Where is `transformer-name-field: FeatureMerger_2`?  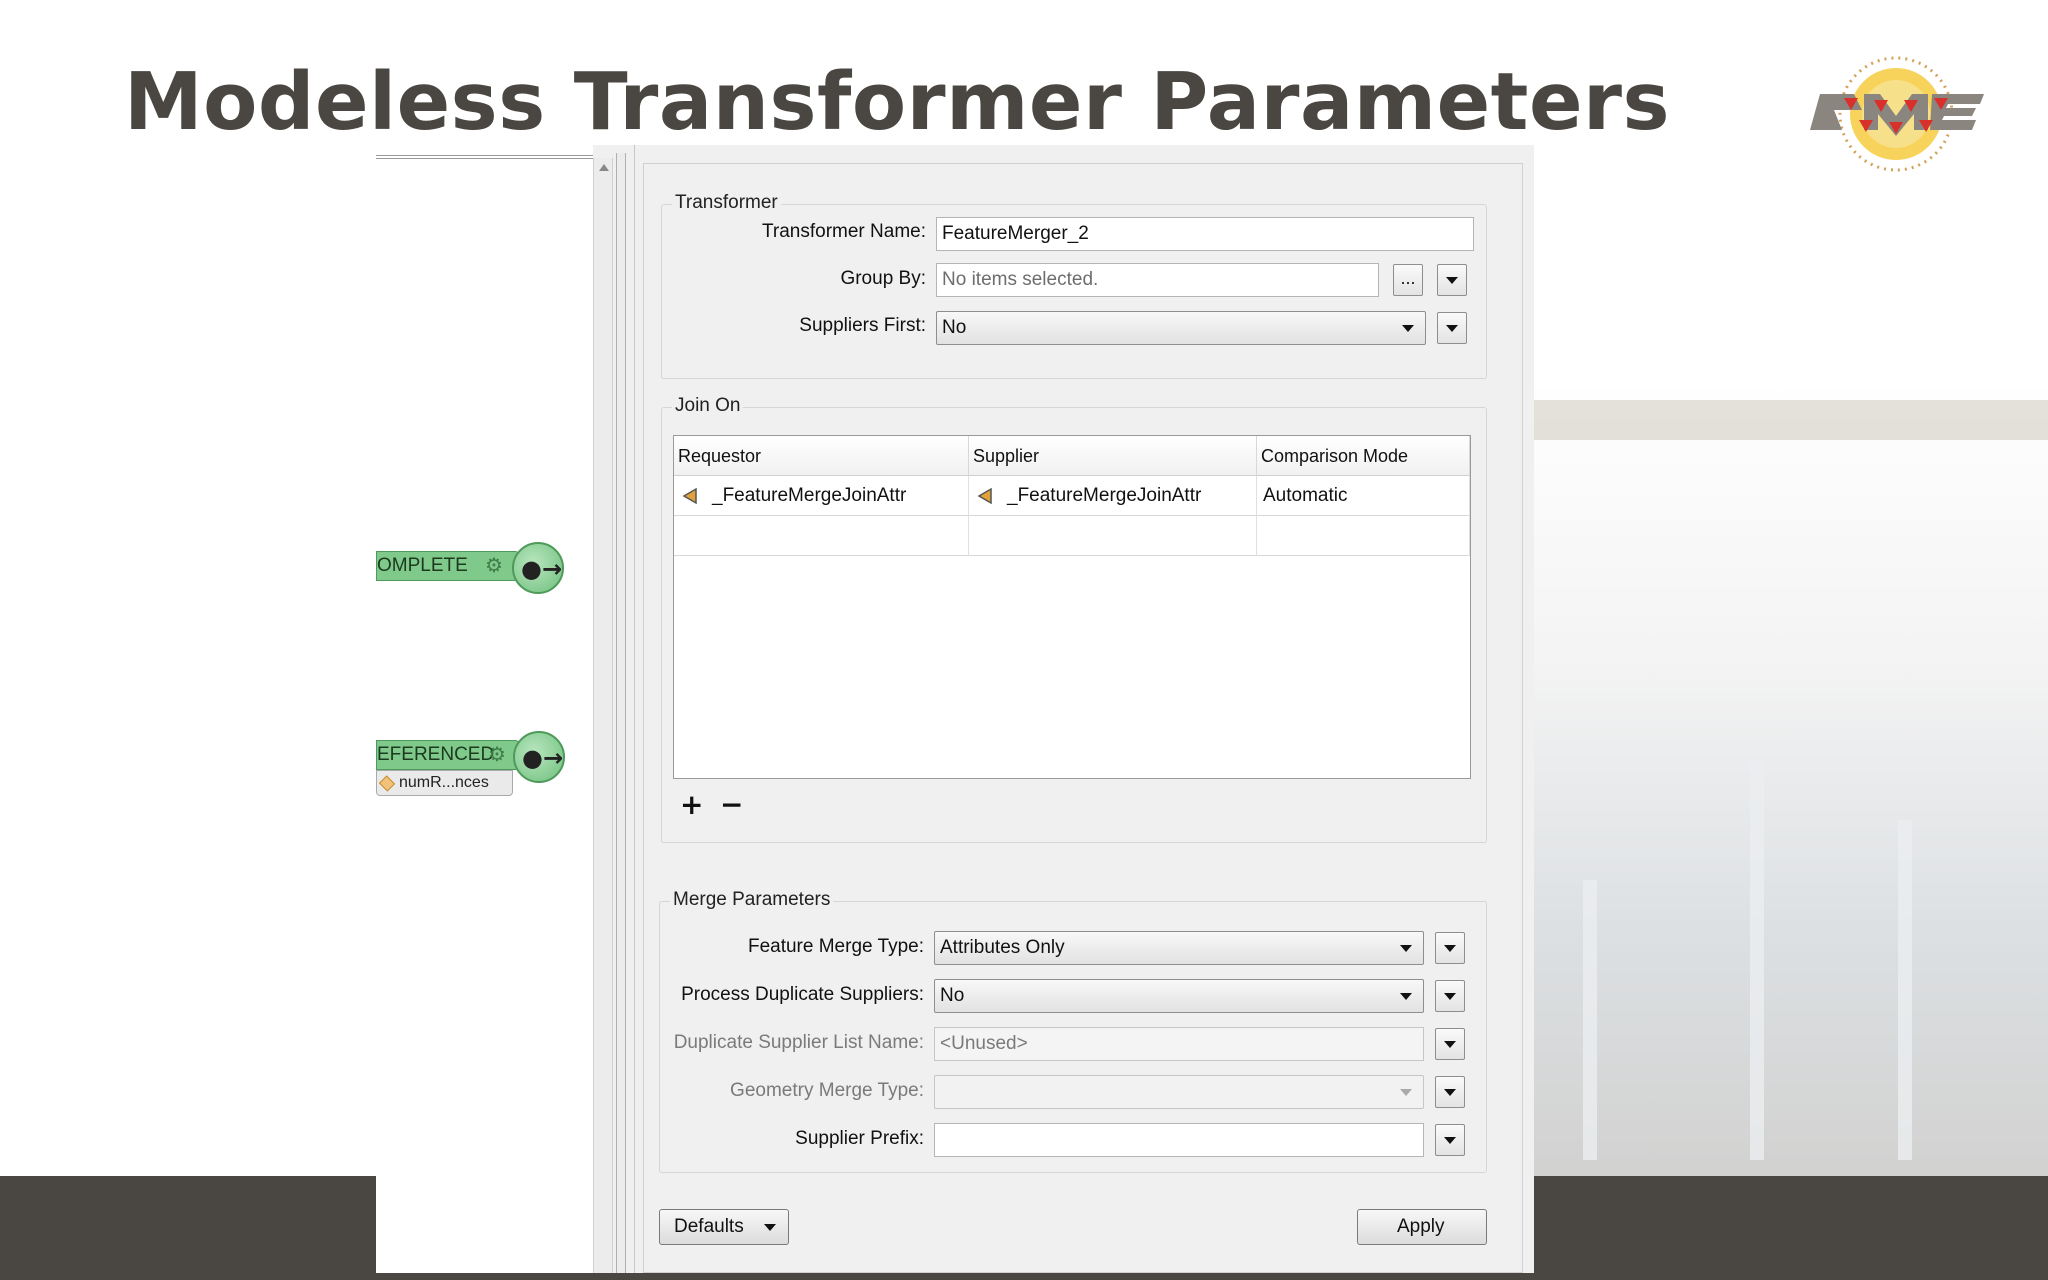
transformer-name-field: FeatureMerger_2 is located at coordinates (1205, 234).